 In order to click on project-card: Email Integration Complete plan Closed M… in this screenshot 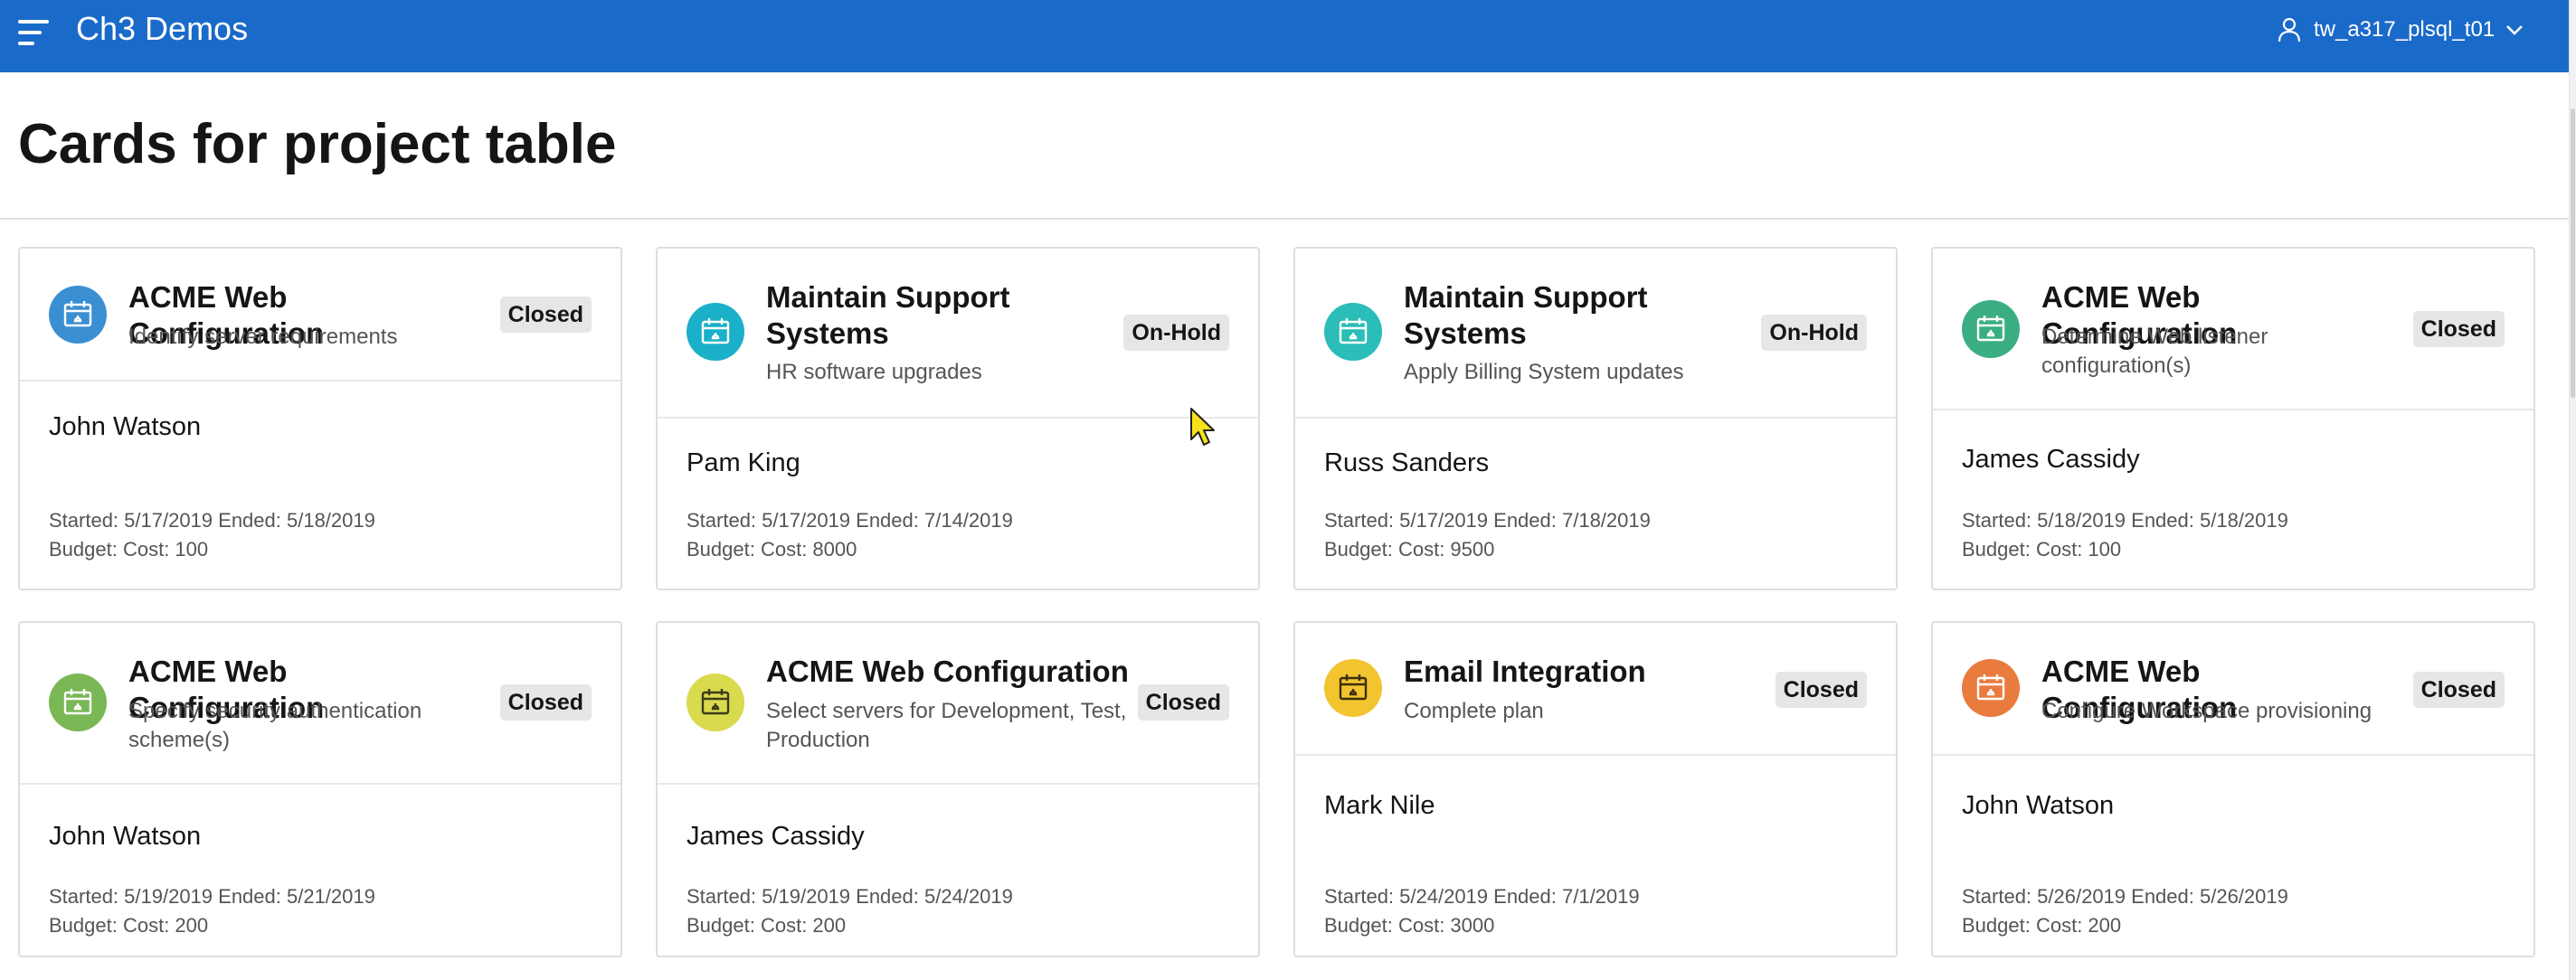, I will do `click(1596, 789)`.